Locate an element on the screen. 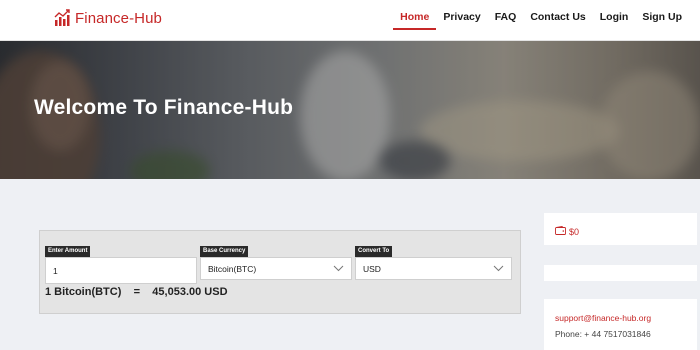  convert-to-value: USD is located at coordinates (372, 268).